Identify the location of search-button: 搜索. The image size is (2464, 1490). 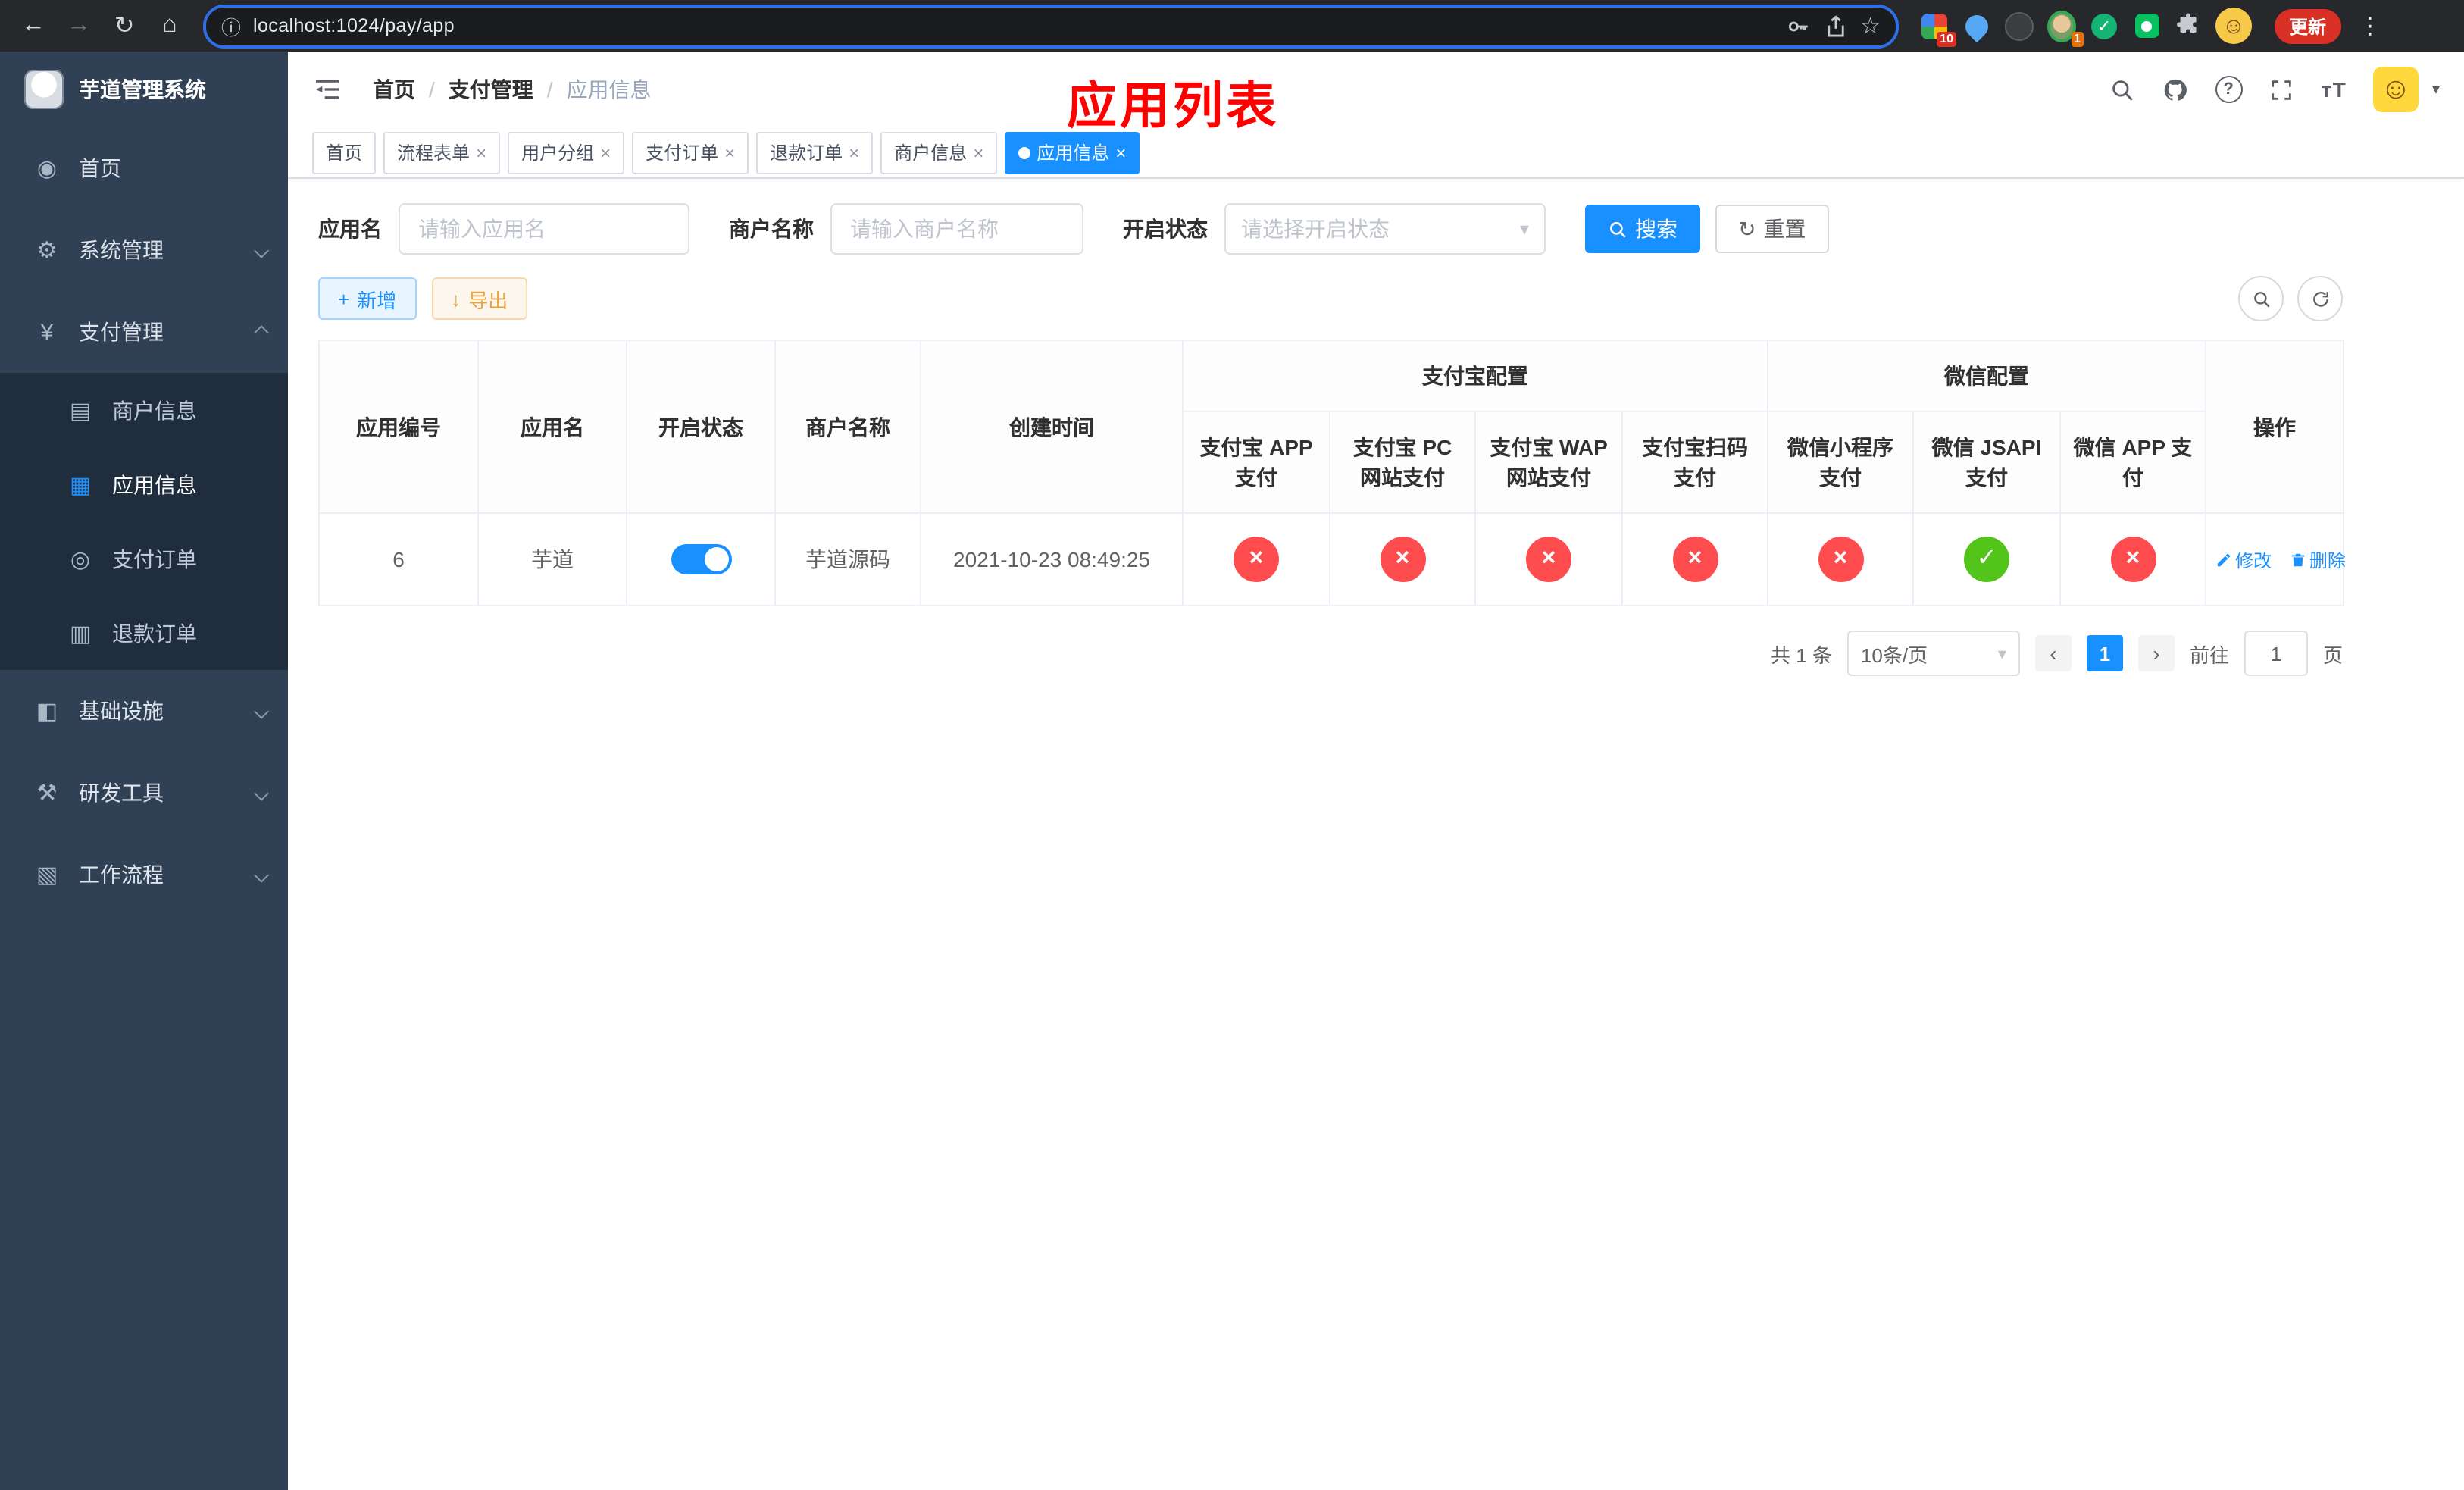
(1642, 229).